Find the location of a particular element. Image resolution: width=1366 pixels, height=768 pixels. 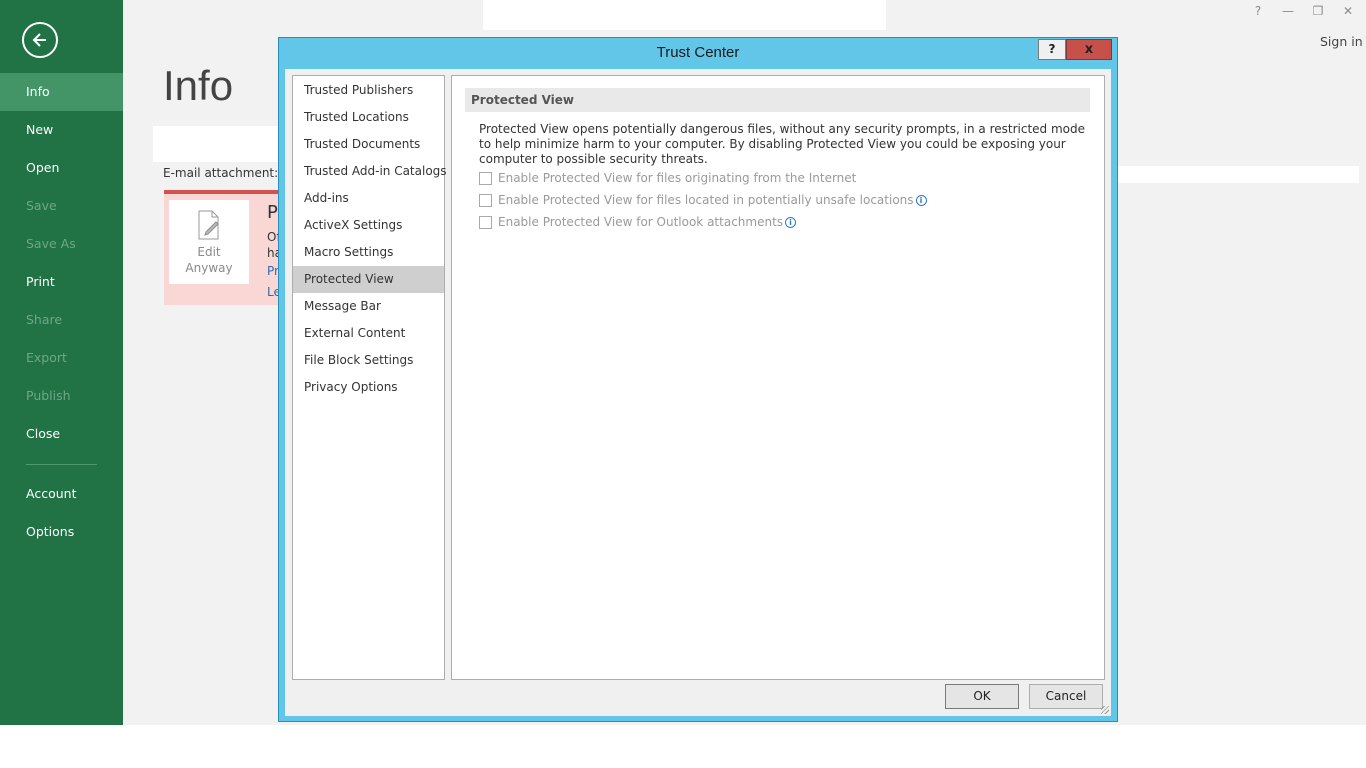

sign-in-link: Sign in is located at coordinates (1341, 41).